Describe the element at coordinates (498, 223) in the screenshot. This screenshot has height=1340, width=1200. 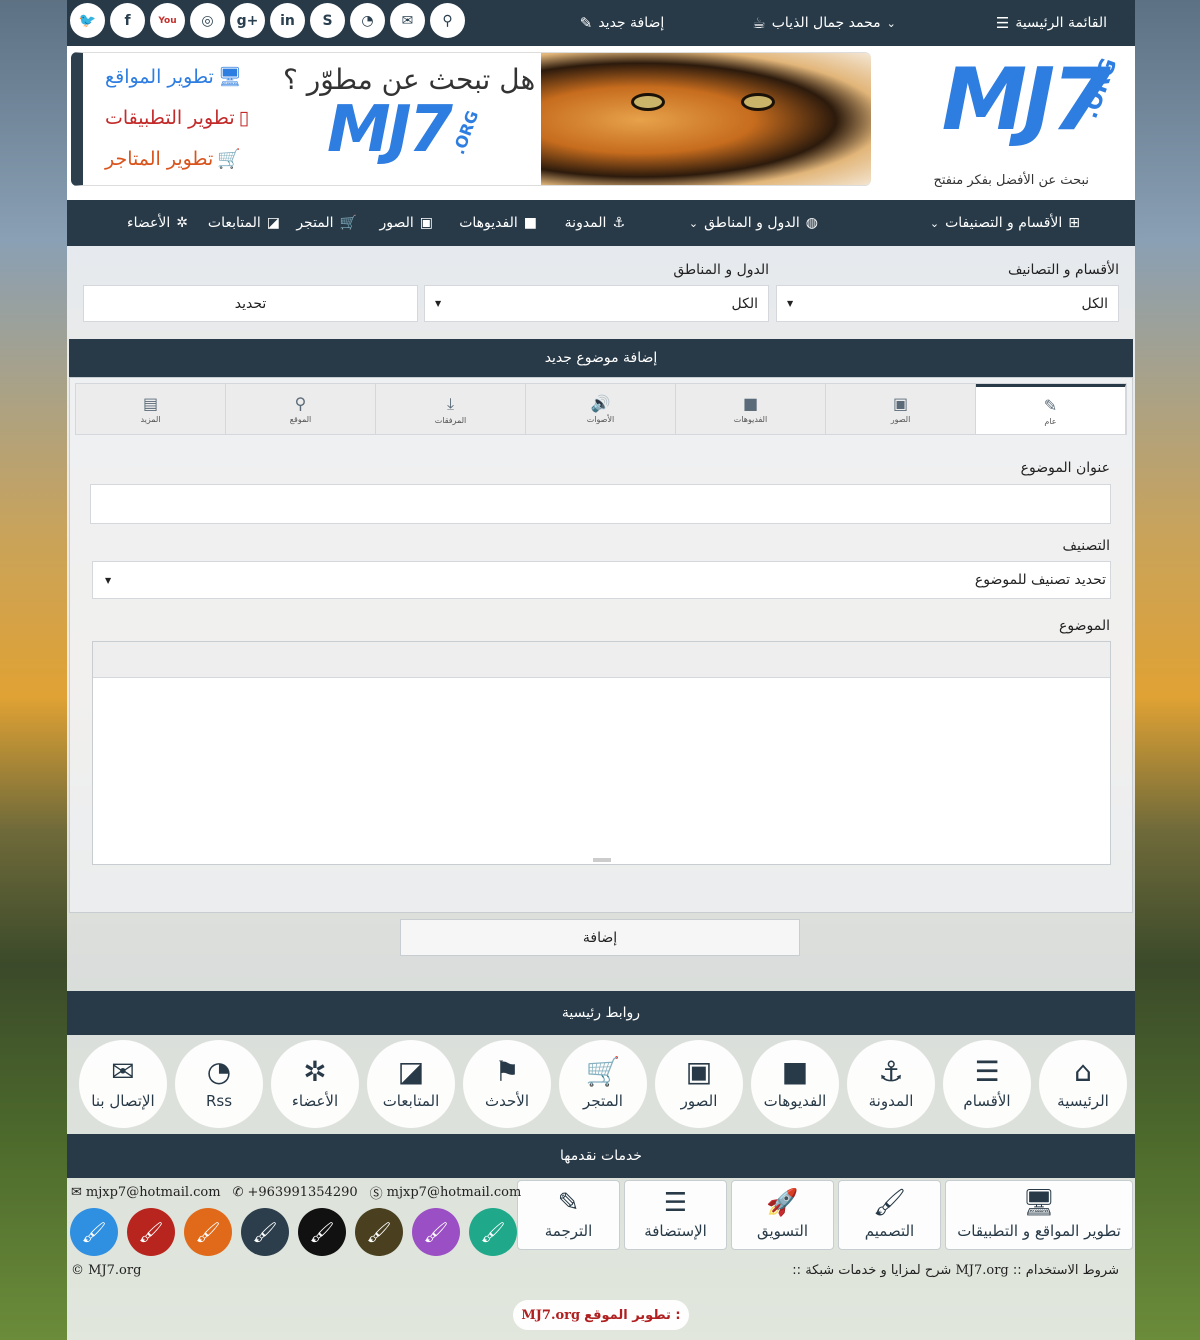
I see `nav-videos: الفديوهات ■` at that location.